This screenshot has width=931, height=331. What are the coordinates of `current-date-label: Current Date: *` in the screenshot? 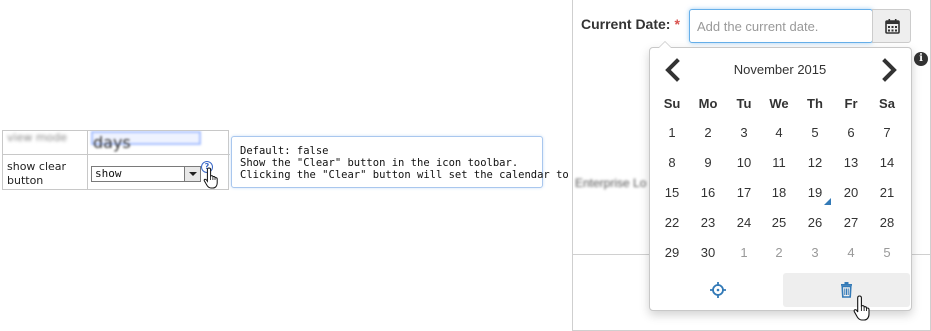 It's located at (630, 24).